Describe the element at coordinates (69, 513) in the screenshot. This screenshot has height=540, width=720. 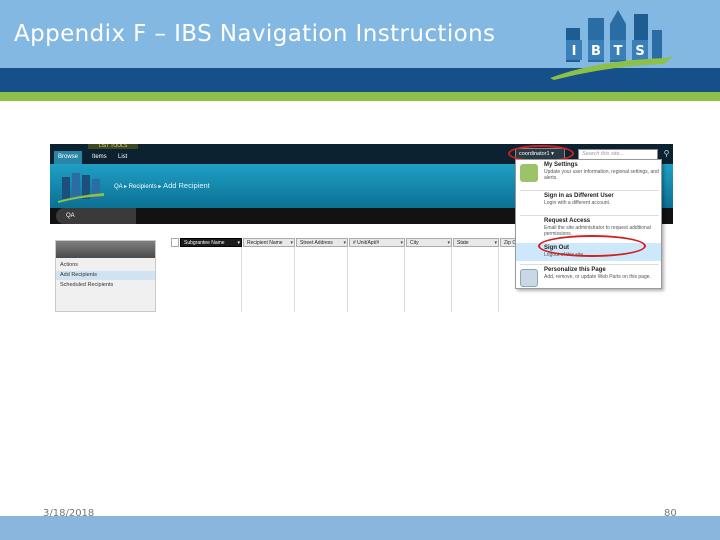
I see `slide-date: 3/18/2018` at that location.